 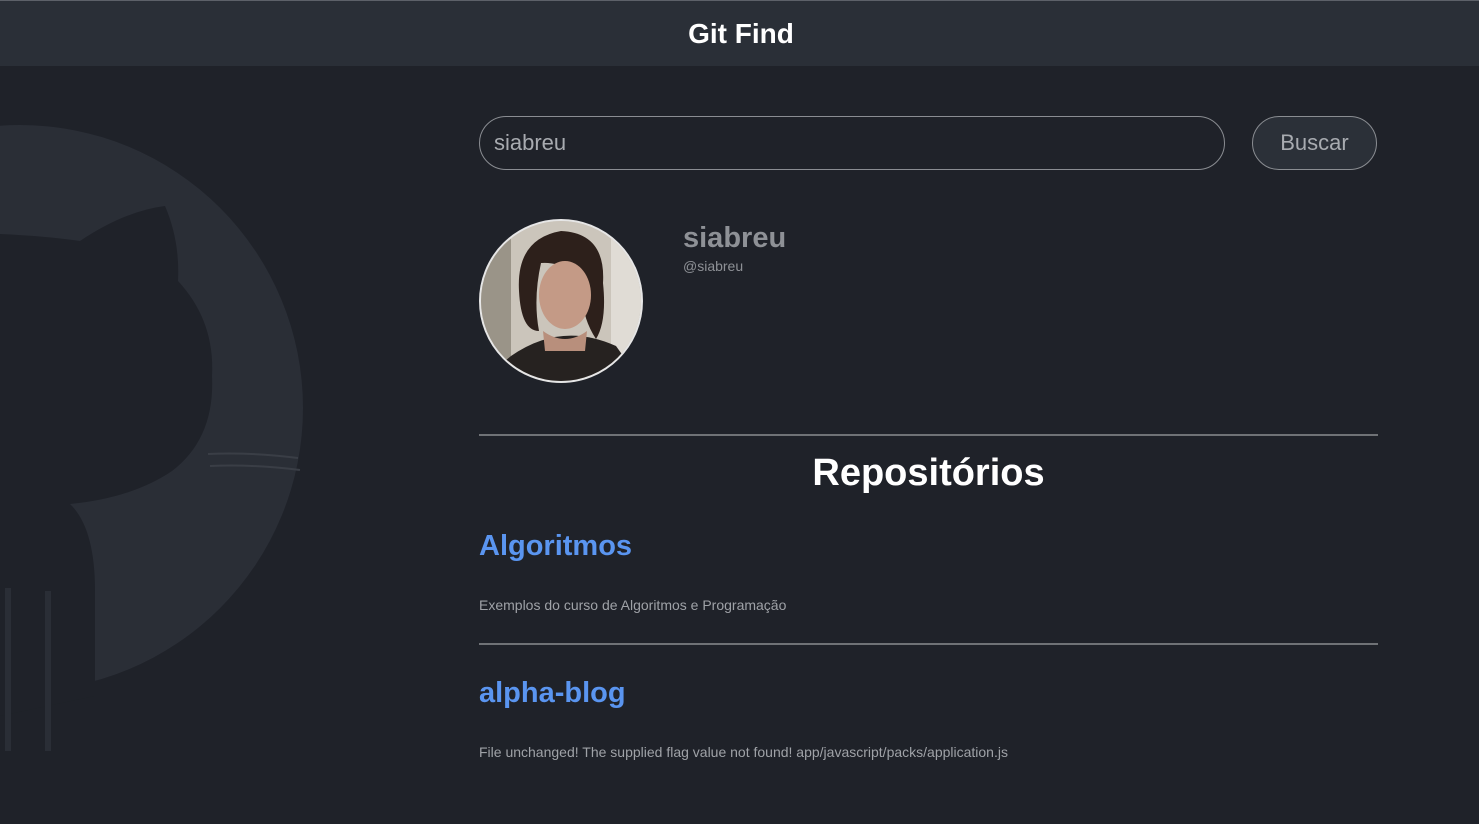 I want to click on profile-divider, so click(x=928, y=435).